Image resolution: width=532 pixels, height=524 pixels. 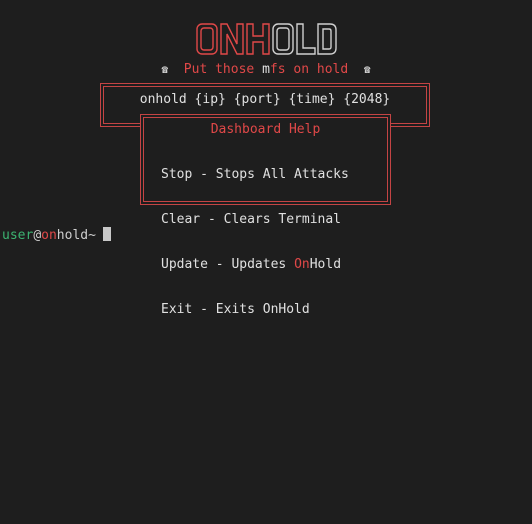 What do you see at coordinates (255, 174) in the screenshot?
I see `help-line-stop: Stop - Stops All Attacks` at bounding box center [255, 174].